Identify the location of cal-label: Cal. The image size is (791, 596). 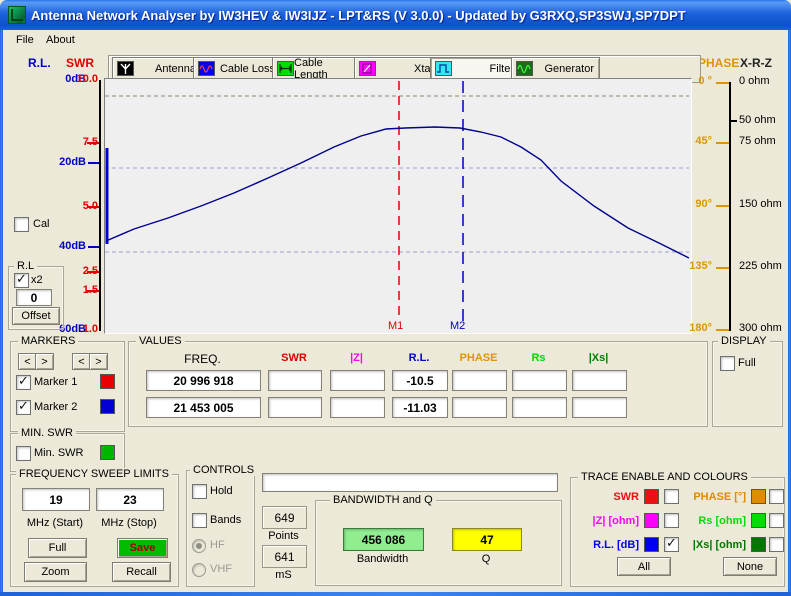
(41, 224).